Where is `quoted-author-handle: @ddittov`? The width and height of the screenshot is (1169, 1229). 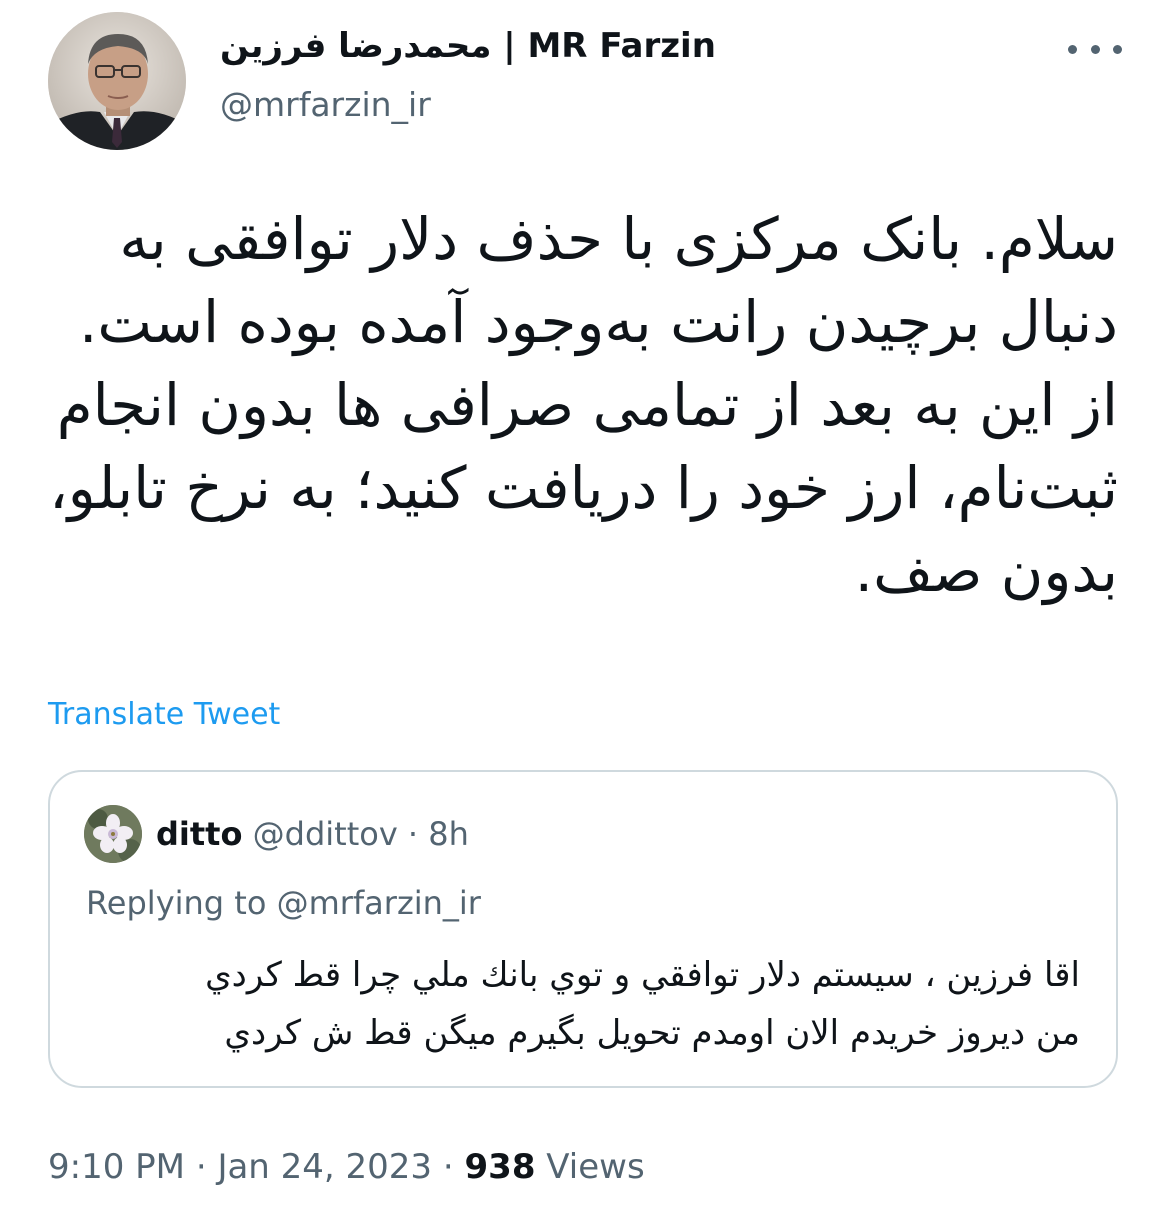 quoted-author-handle: @ddittov is located at coordinates (325, 834).